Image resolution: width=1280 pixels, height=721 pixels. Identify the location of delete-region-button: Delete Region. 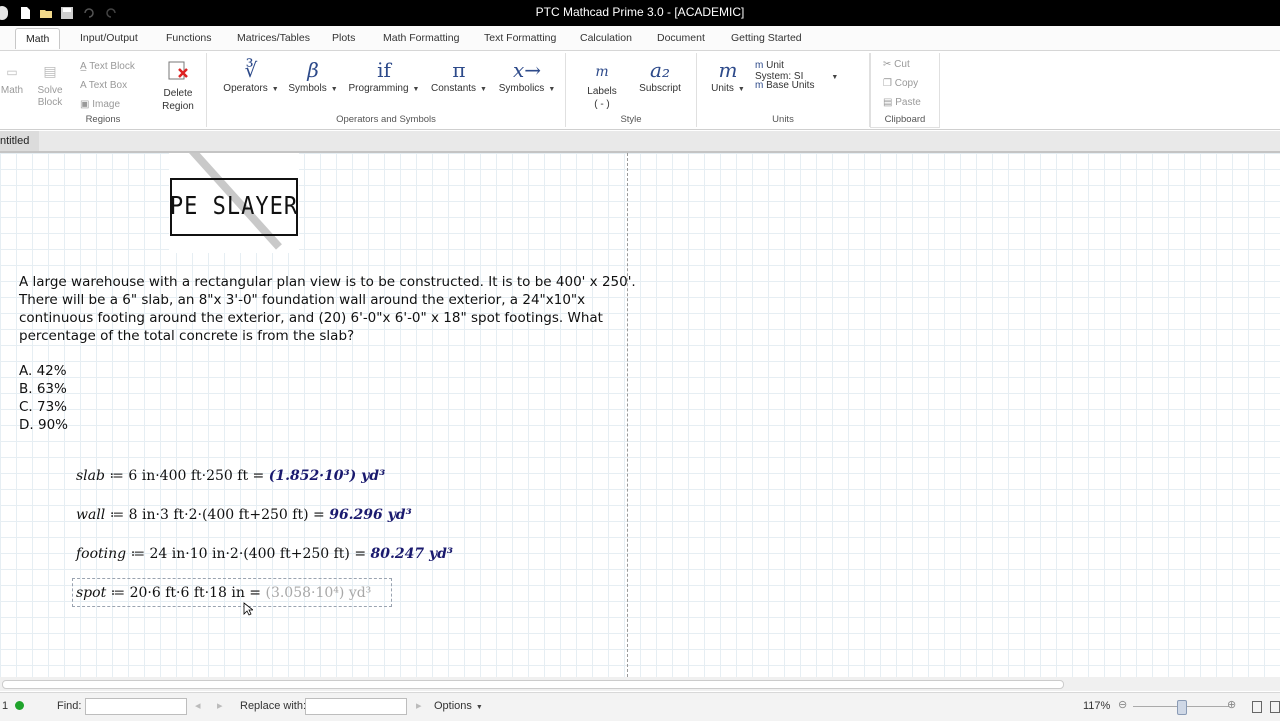
(178, 86).